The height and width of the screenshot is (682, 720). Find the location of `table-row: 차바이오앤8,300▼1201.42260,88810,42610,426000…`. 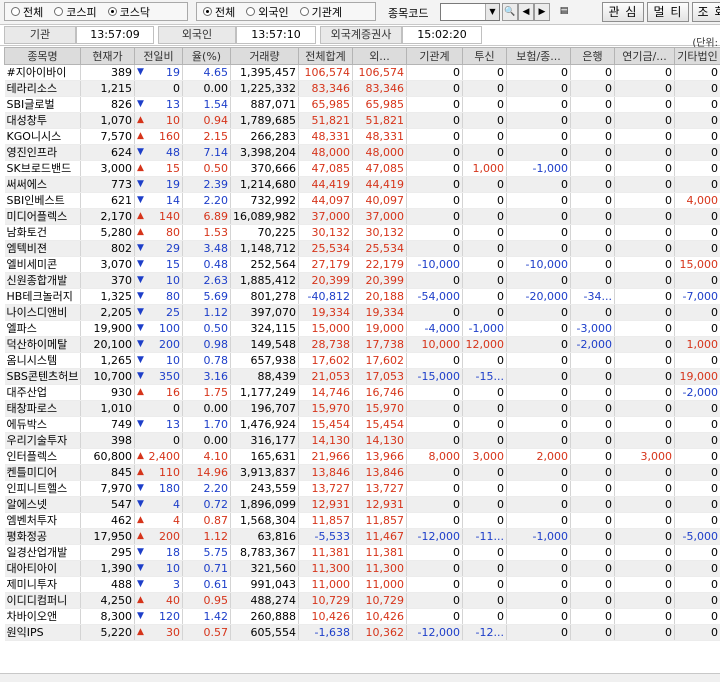

table-row: 차바이오앤8,300▼1201.42260,88810,42610,426000… is located at coordinates (362, 617).